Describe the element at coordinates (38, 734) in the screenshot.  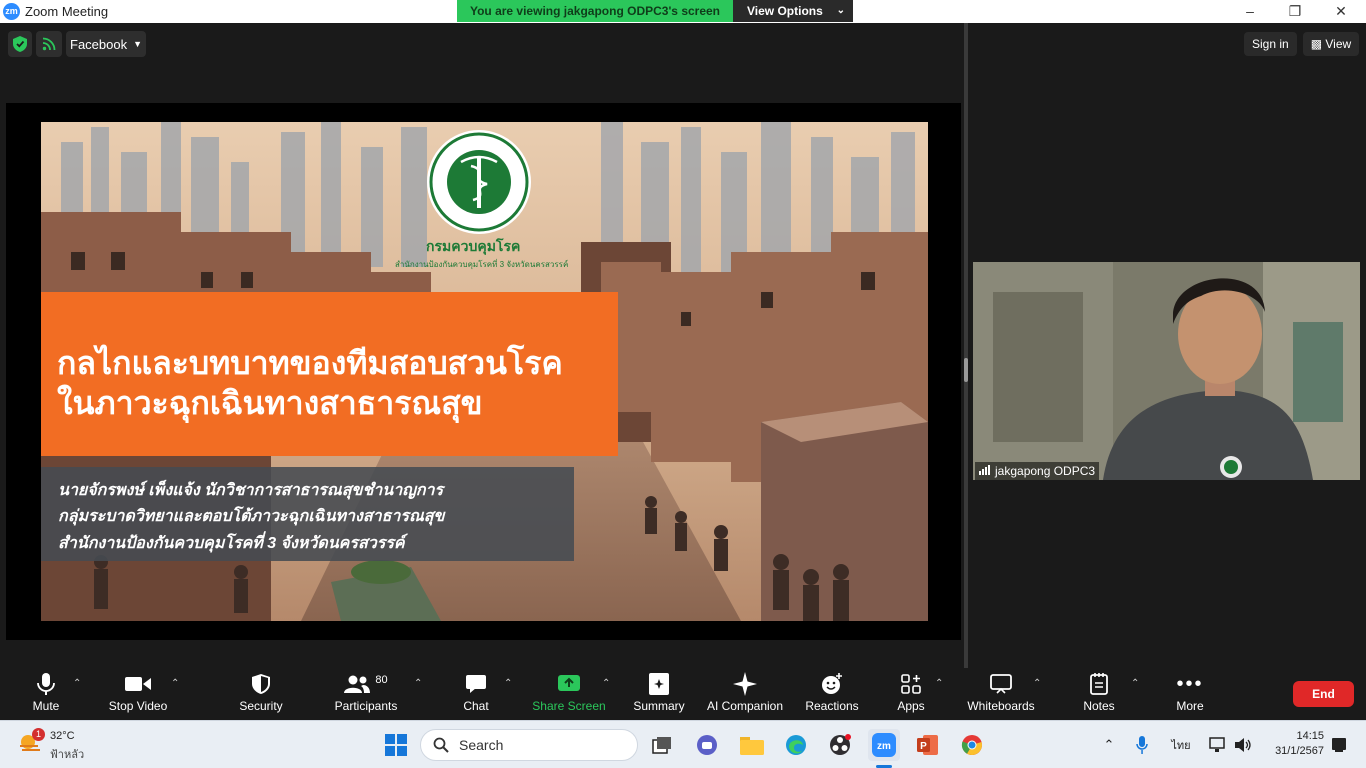
I see `weather-badge: 1` at that location.